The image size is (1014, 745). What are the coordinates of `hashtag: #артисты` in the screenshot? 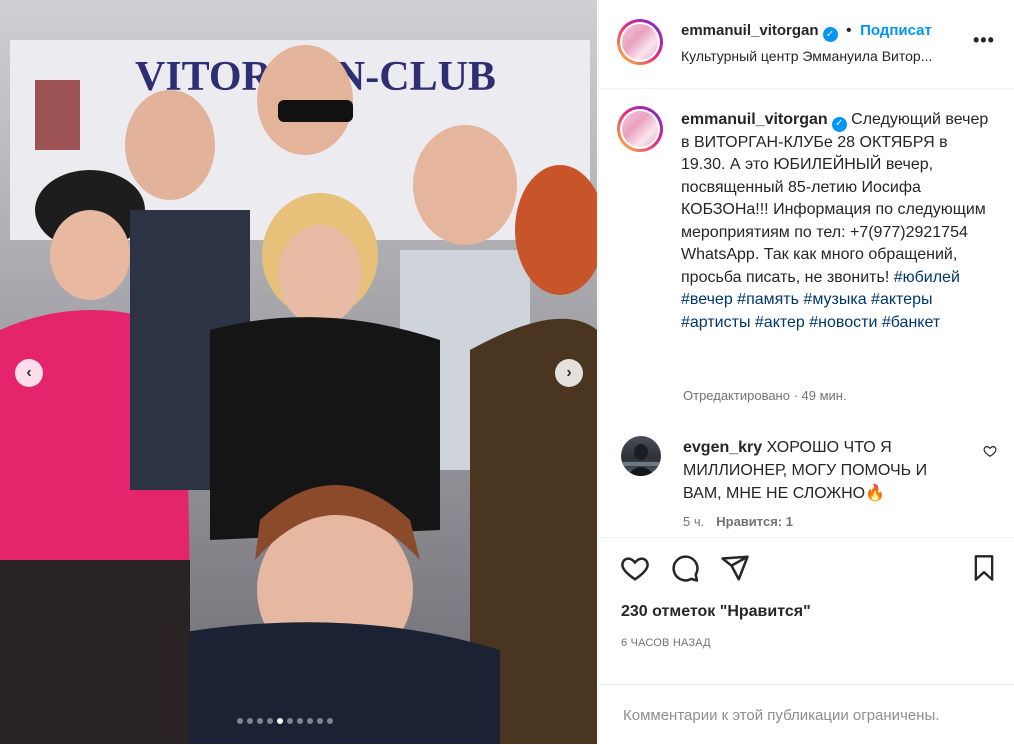 It's located at (715, 322).